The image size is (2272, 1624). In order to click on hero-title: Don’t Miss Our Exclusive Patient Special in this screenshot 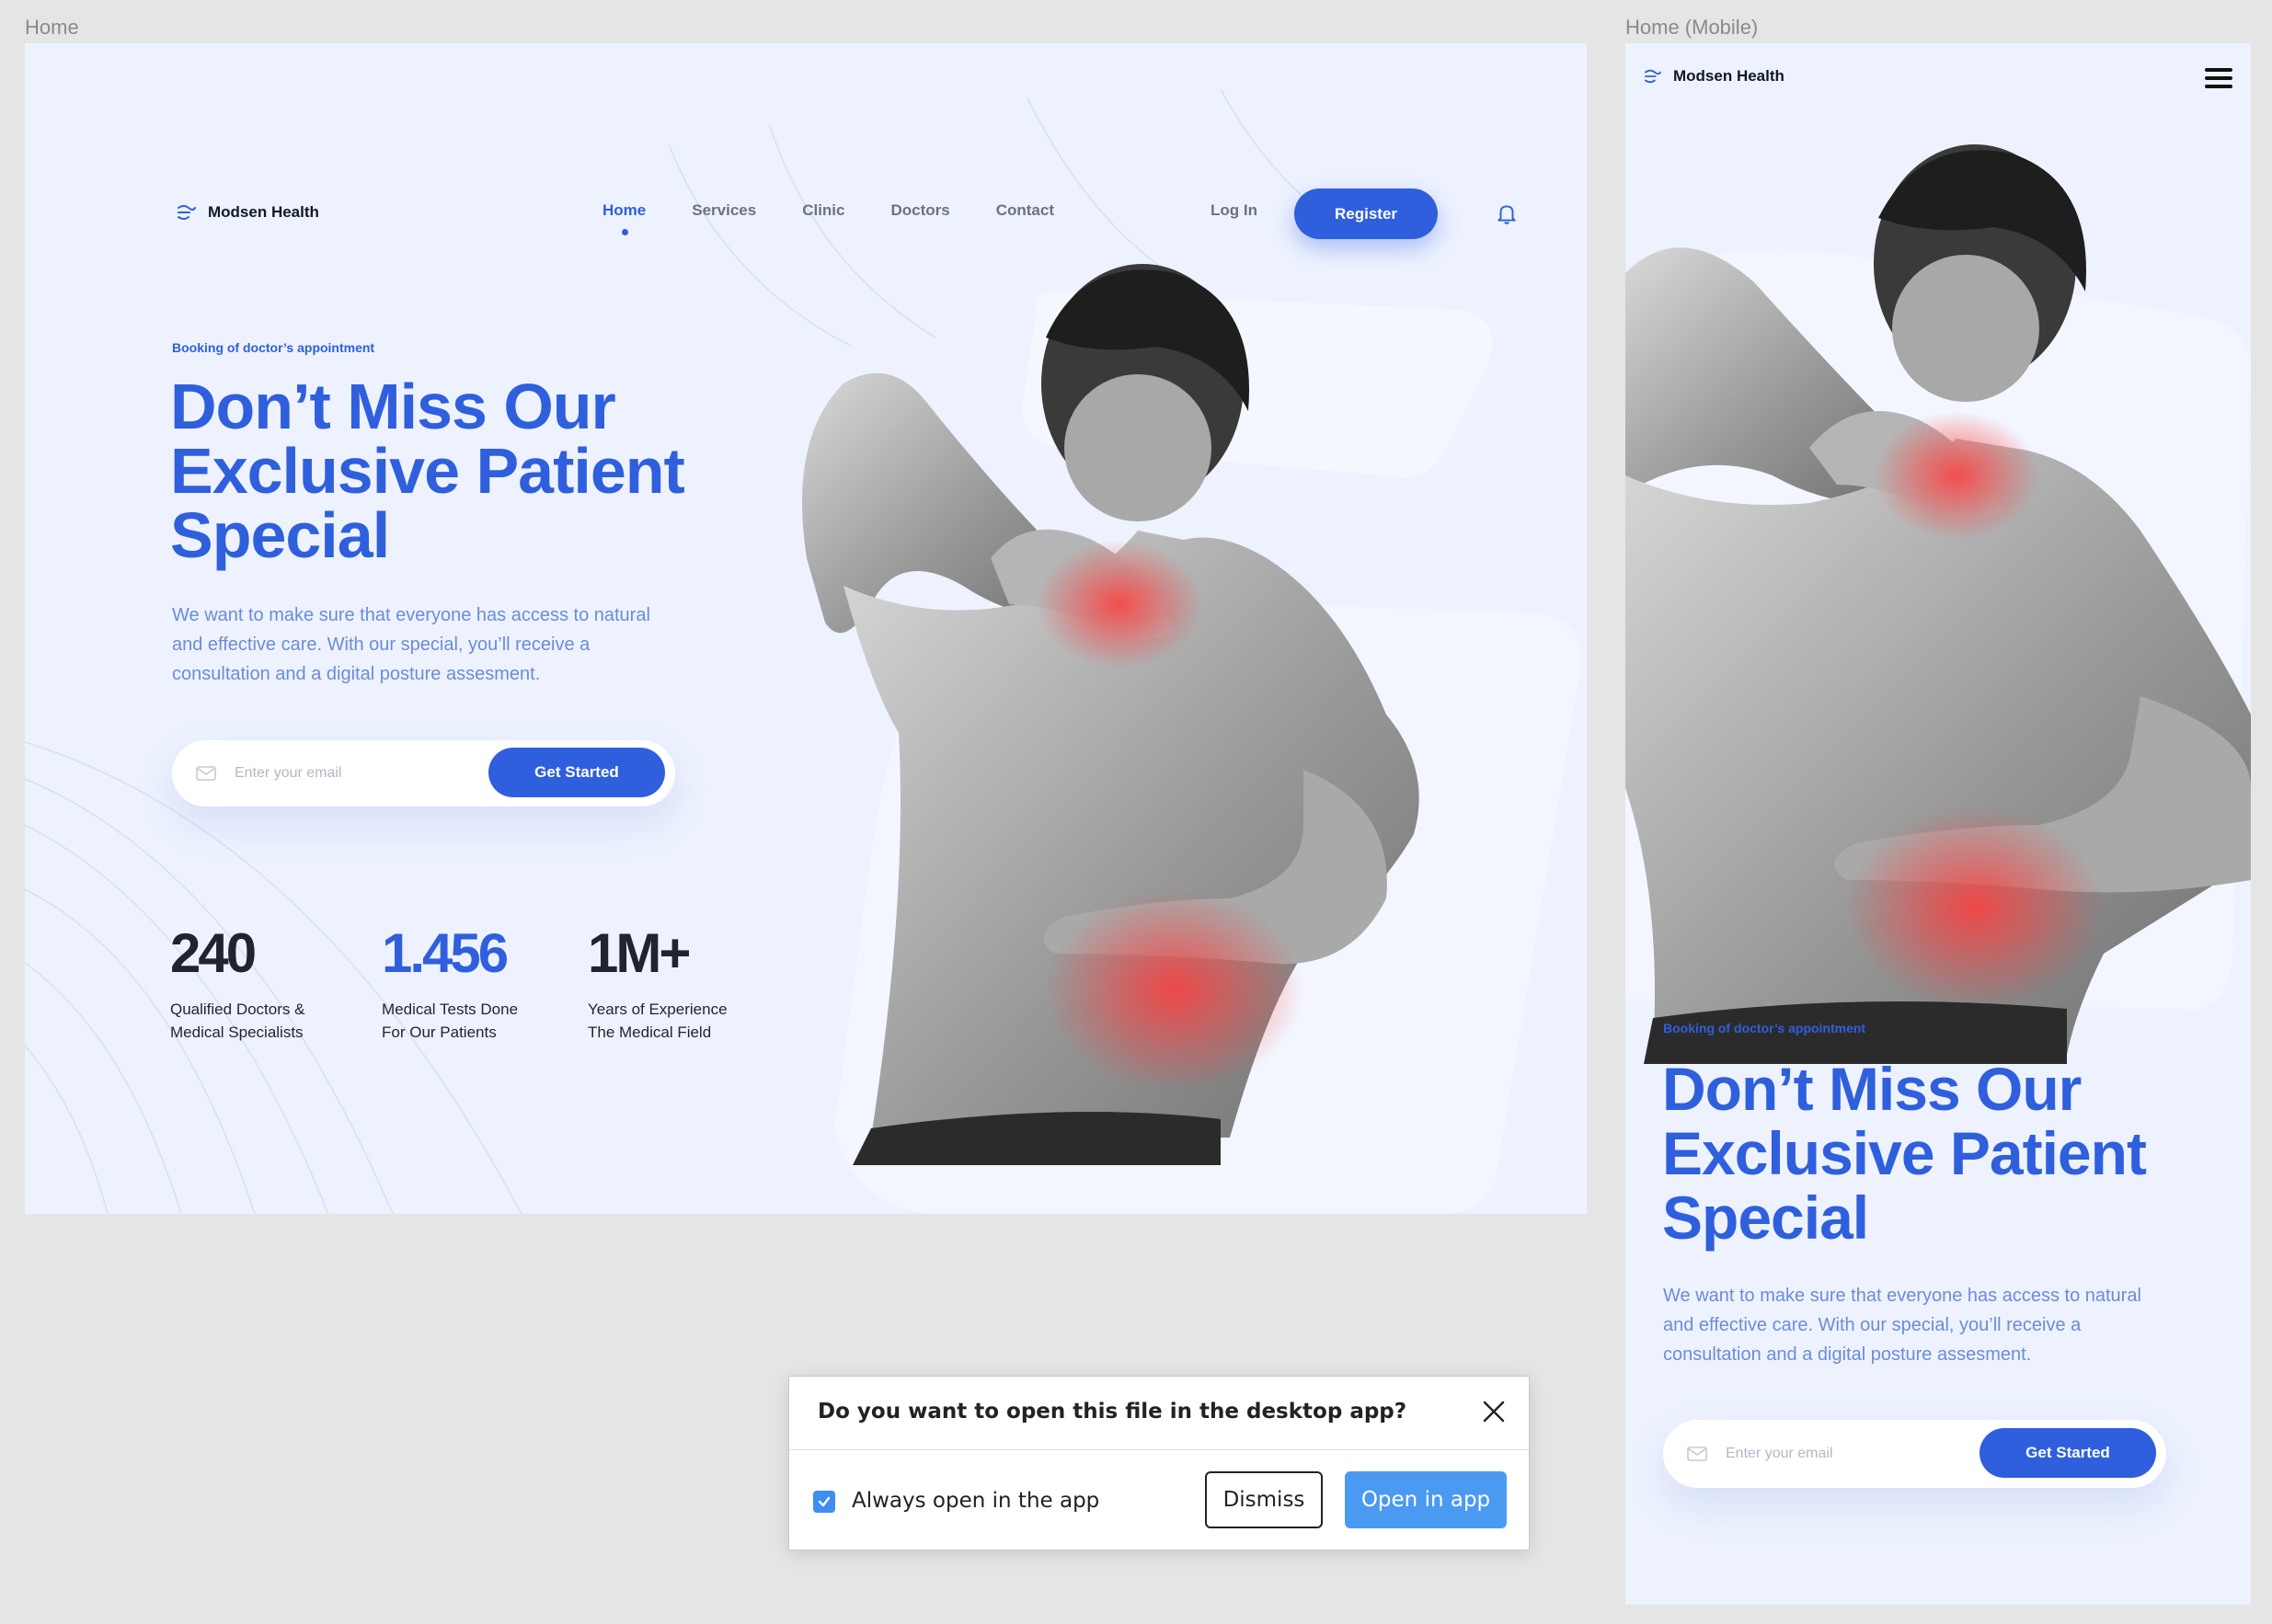, I will do `click(428, 471)`.